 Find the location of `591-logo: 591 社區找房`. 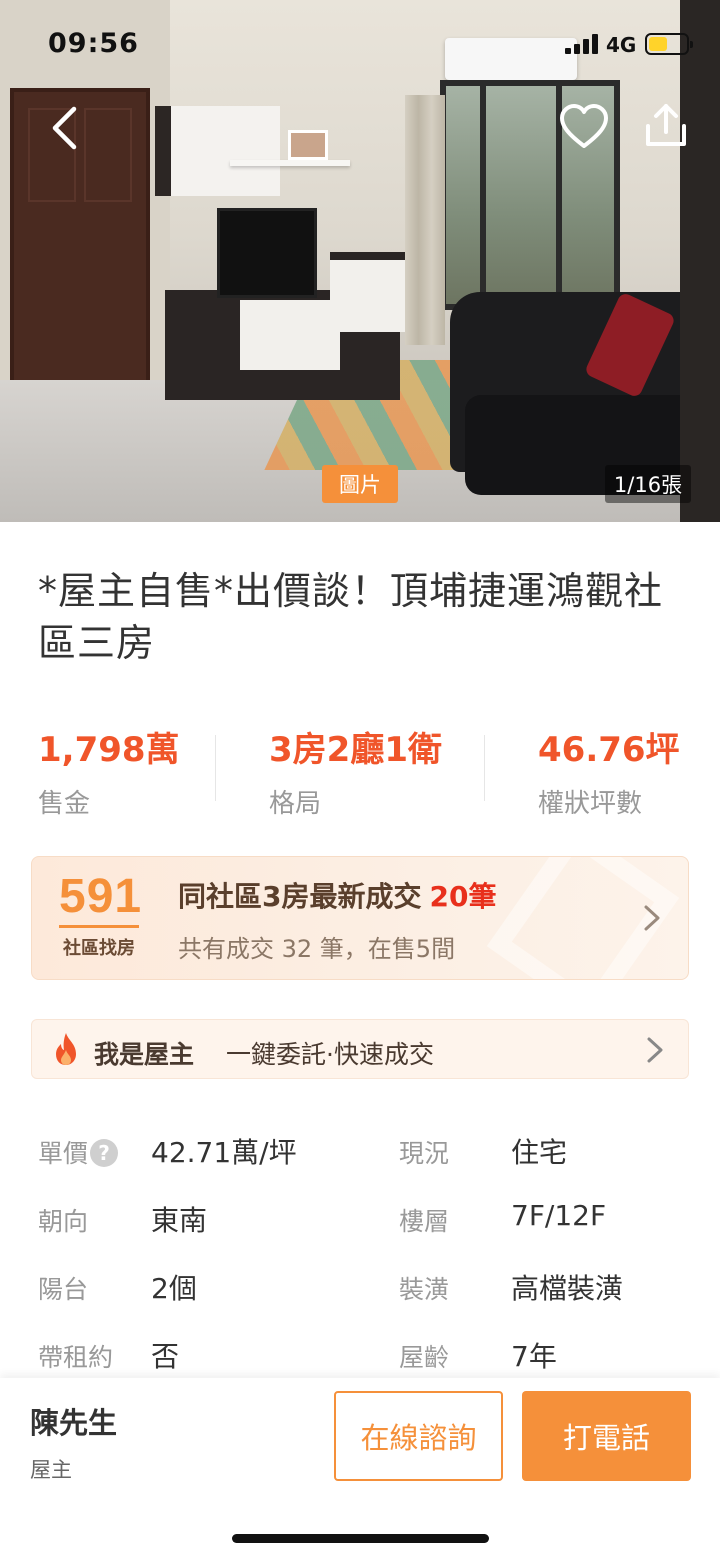

591-logo: 591 社區找房 is located at coordinates (101, 915).